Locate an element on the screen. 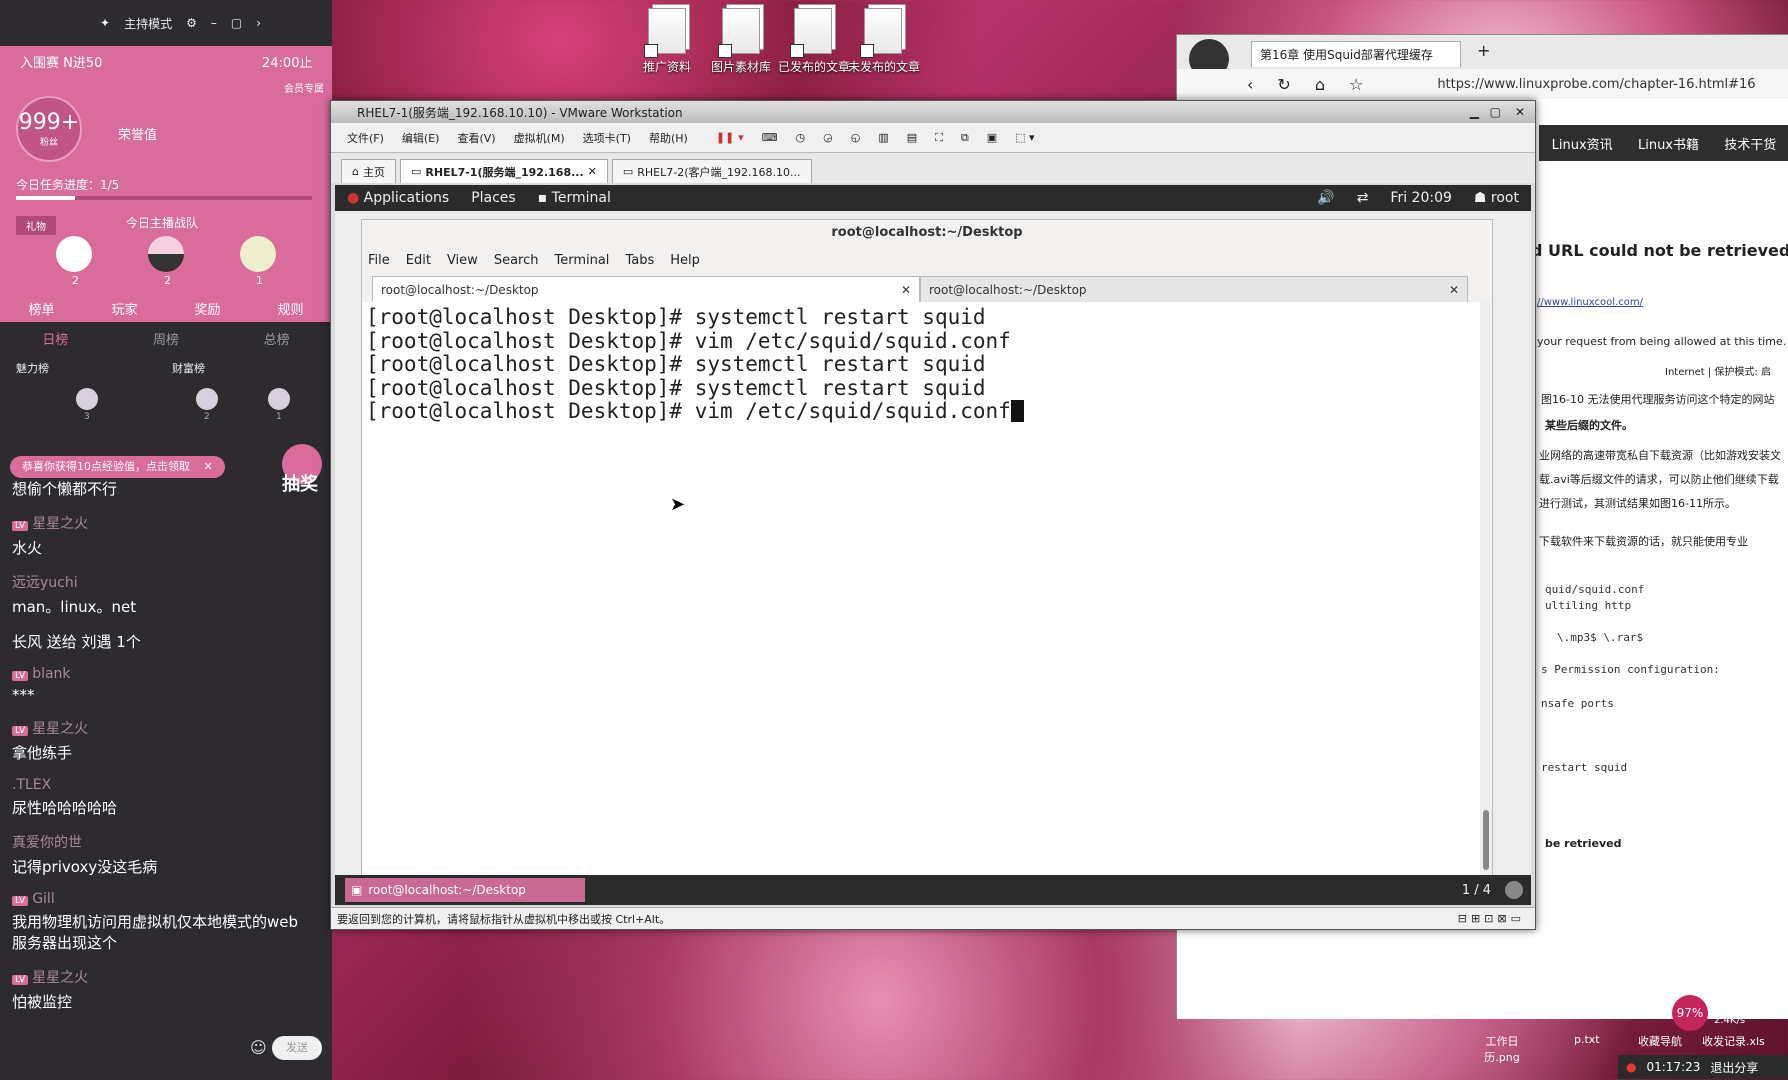 The height and width of the screenshot is (1080, 1788). gift-button: 礼物 is located at coordinates (36, 225).